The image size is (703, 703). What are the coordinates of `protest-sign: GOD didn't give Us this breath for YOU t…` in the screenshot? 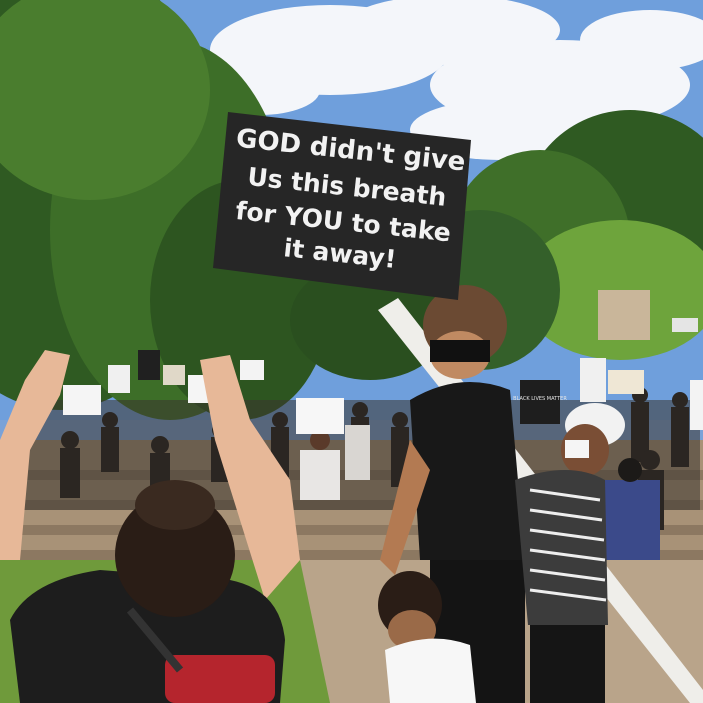 It's located at (342, 206).